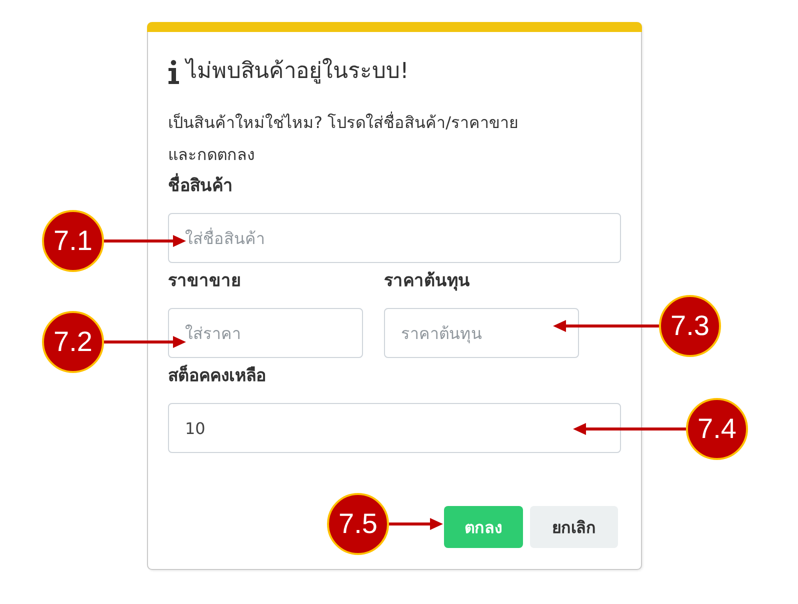  Describe the element at coordinates (265, 333) in the screenshot. I see `input-field: ใส่ราคา` at that location.